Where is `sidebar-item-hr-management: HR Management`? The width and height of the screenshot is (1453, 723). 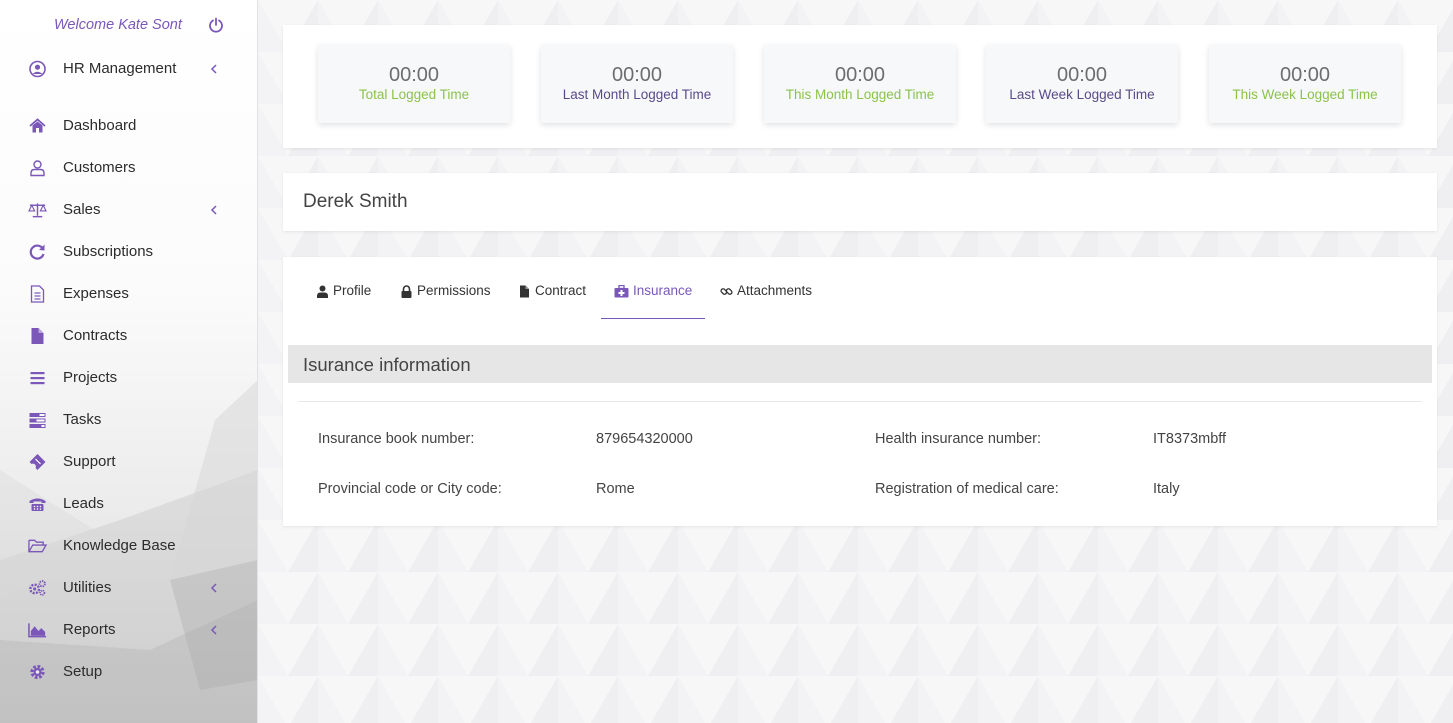 sidebar-item-hr-management: HR Management is located at coordinates (128, 69).